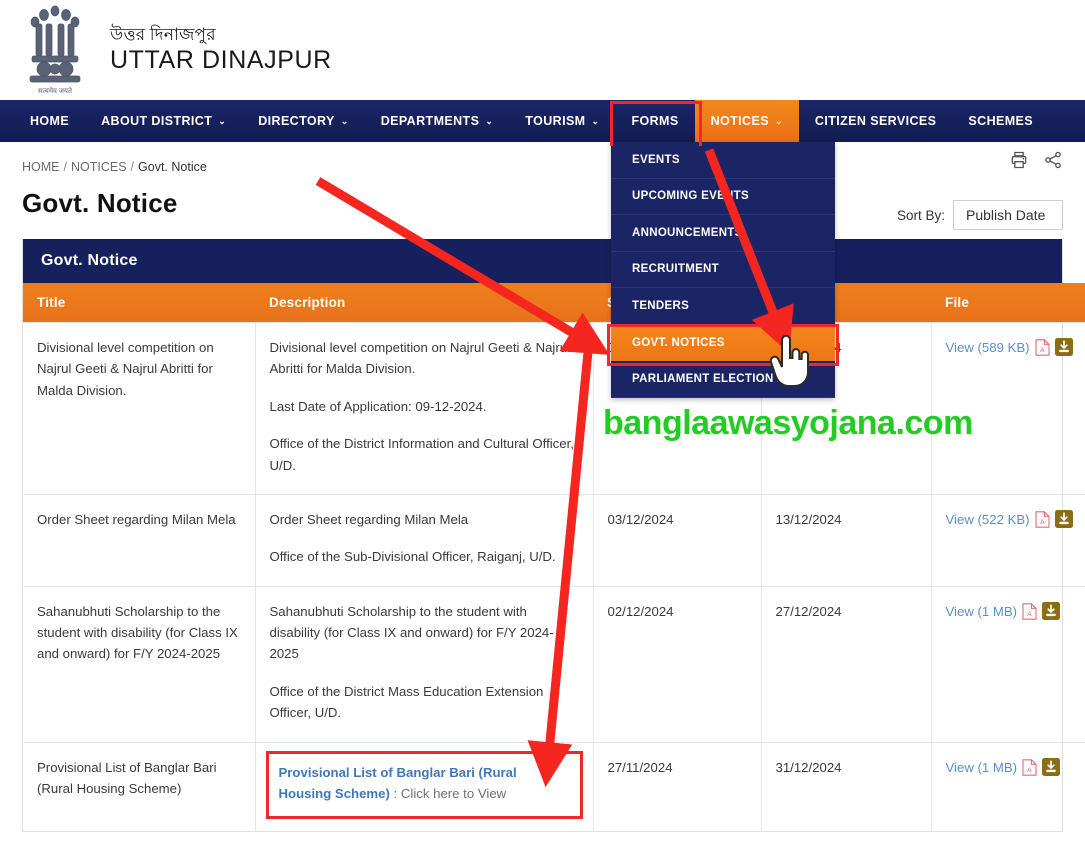 The height and width of the screenshot is (865, 1085). I want to click on sort-control: Sort By: Publish Date, so click(980, 215).